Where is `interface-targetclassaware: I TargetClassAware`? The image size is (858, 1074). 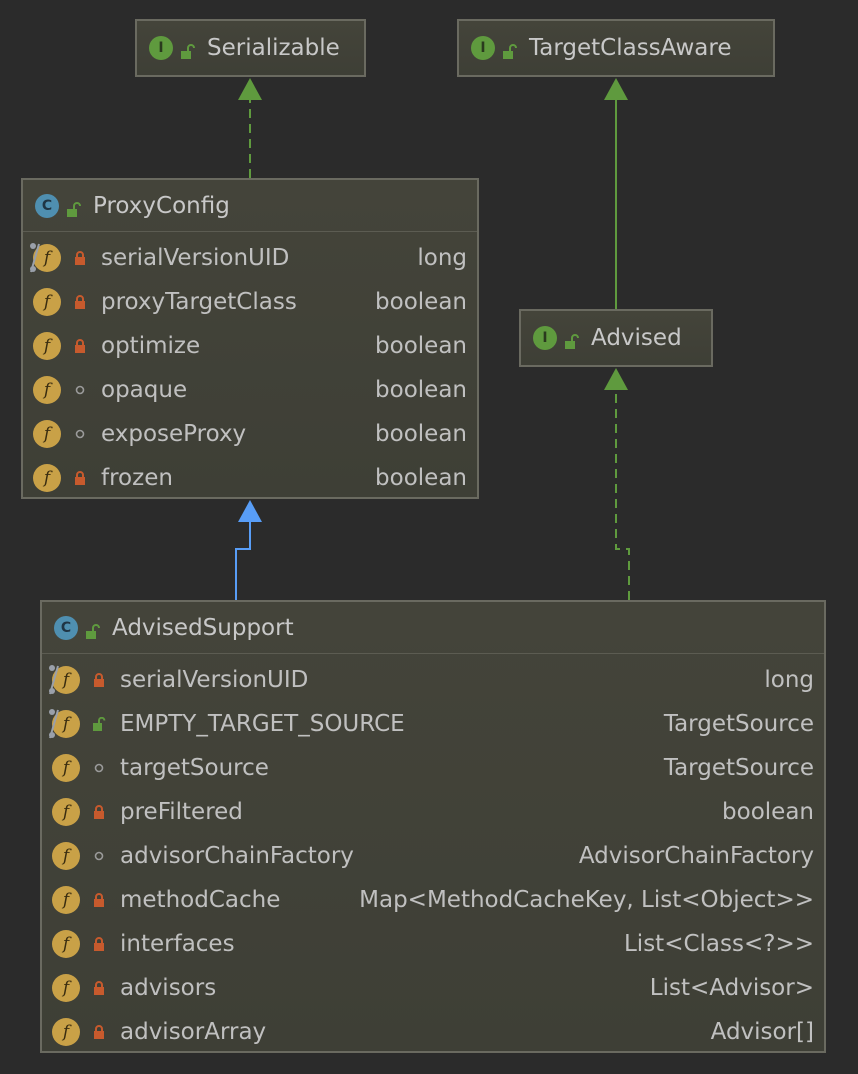 interface-targetclassaware: I TargetClassAware is located at coordinates (616, 48).